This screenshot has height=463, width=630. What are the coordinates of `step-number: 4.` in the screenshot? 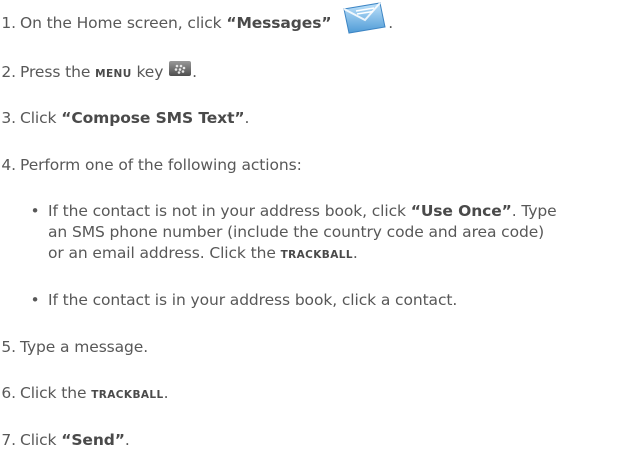 It's located at (8, 165).